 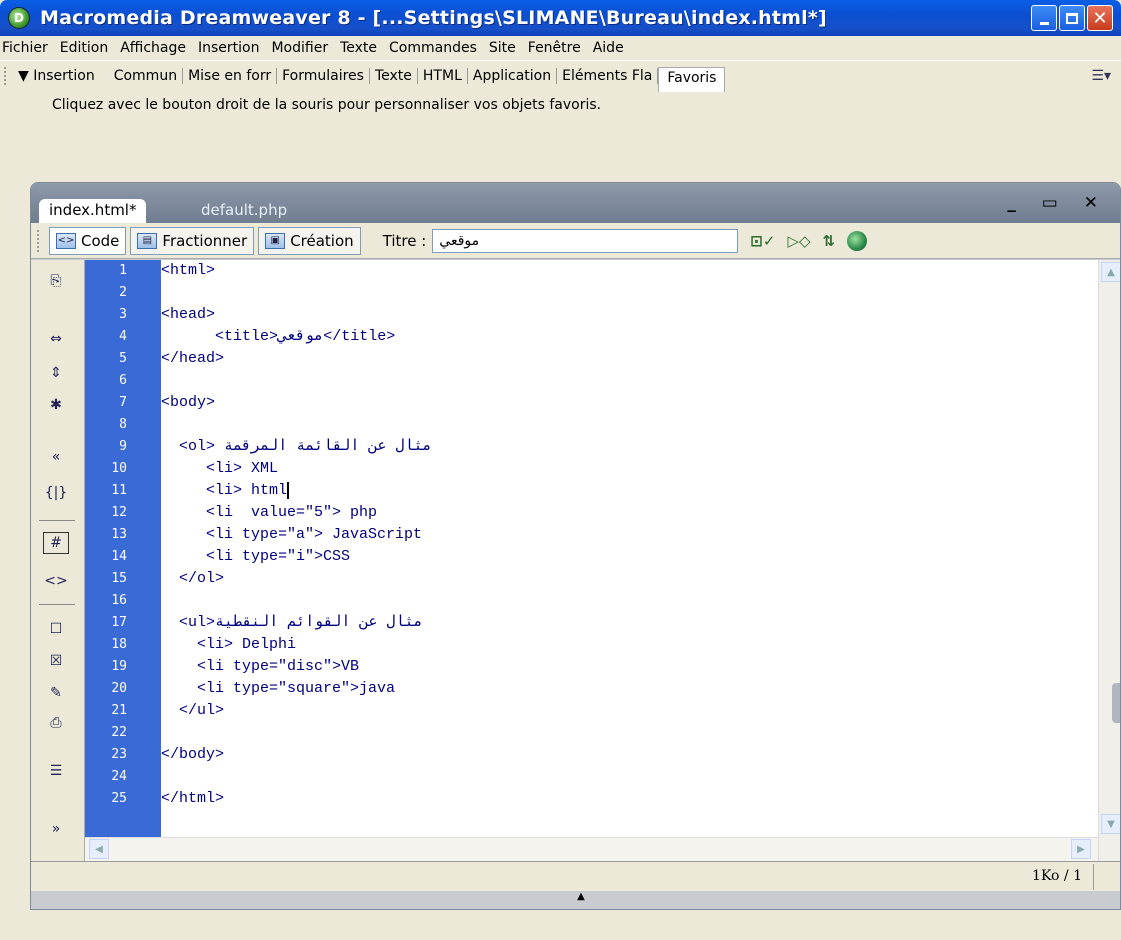 I want to click on document-tabs: index.html* default.php _ ▭ ✕, so click(x=575, y=203).